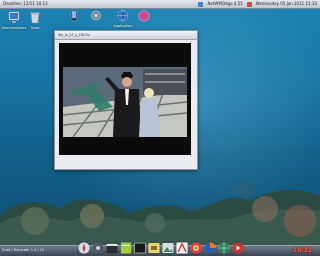 The image size is (320, 256). Describe the element at coordinates (25, 3) in the screenshot. I see `menubar-left-text: Deadline: 12/11 10:13` at that location.